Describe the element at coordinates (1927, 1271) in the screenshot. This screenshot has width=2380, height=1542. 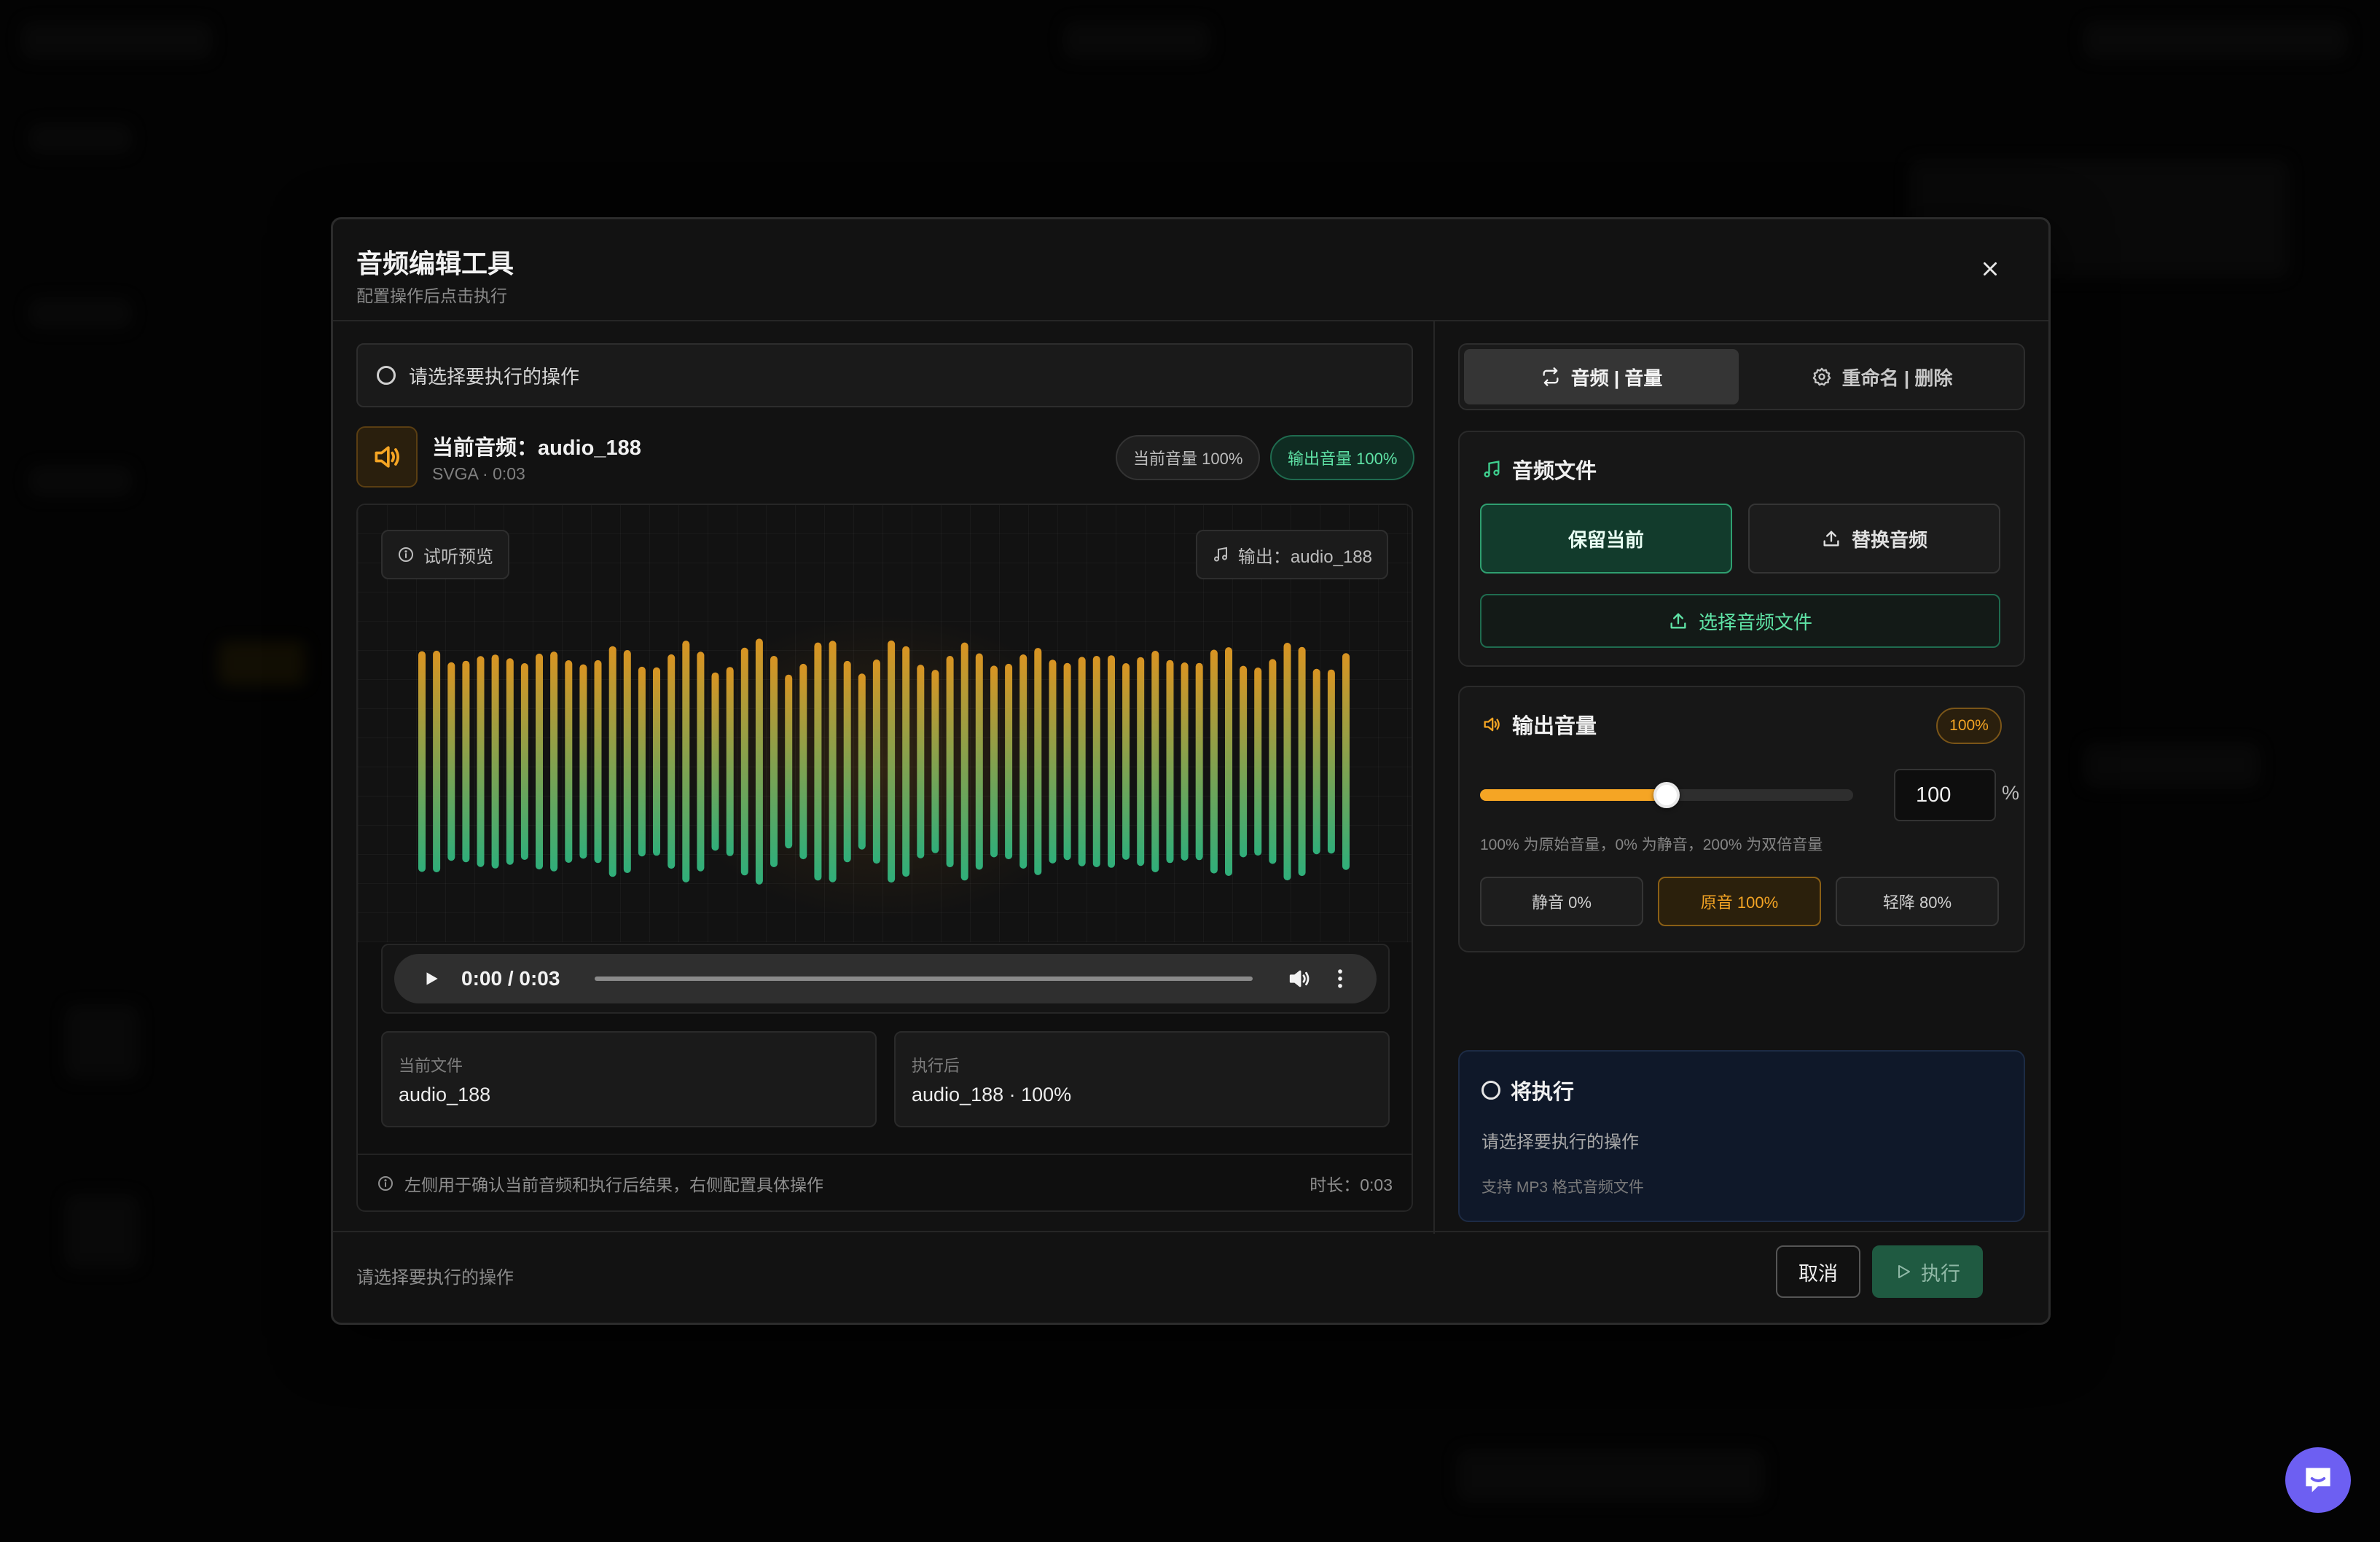
I see `execute-button: 执行` at that location.